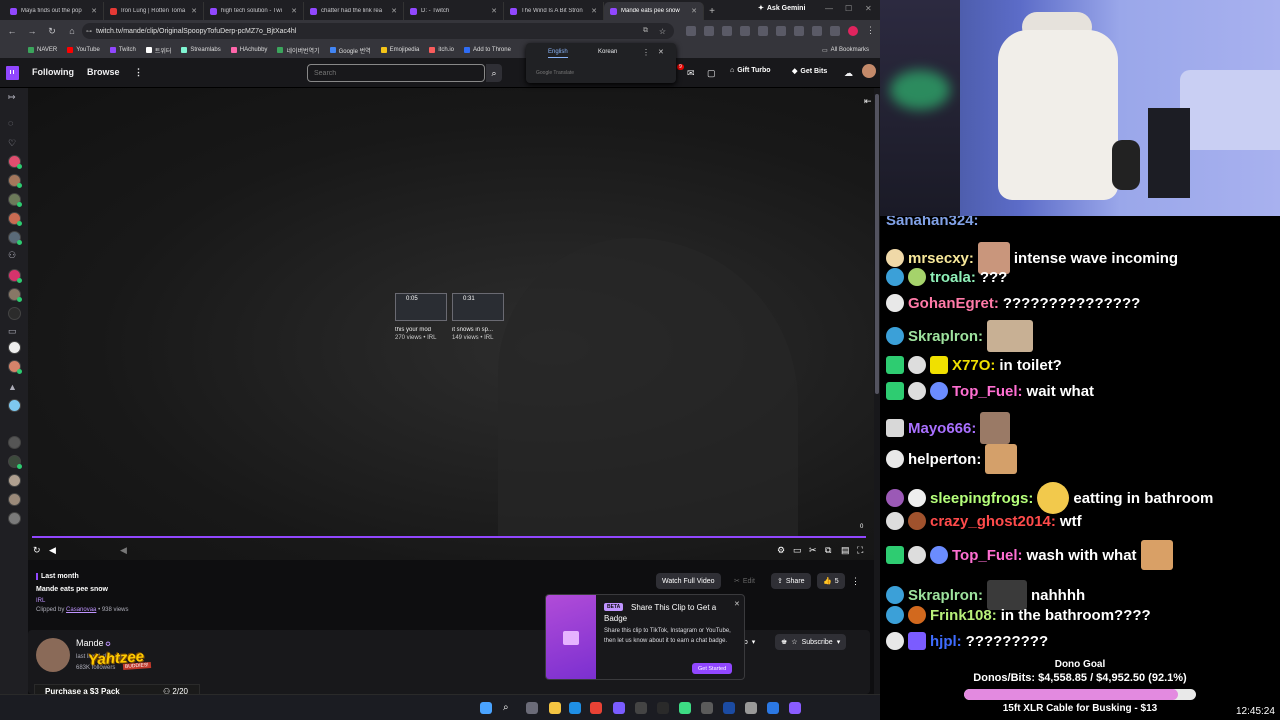 The height and width of the screenshot is (720, 1280). Describe the element at coordinates (81, 610) in the screenshot. I see `clipper-link: Casanovaa` at that location.